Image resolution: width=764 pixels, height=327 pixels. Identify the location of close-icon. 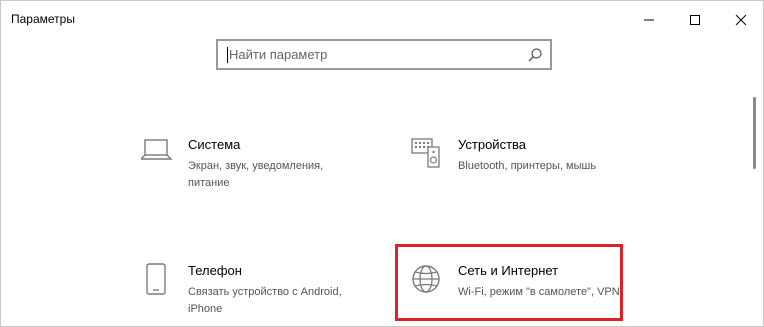
(741, 20).